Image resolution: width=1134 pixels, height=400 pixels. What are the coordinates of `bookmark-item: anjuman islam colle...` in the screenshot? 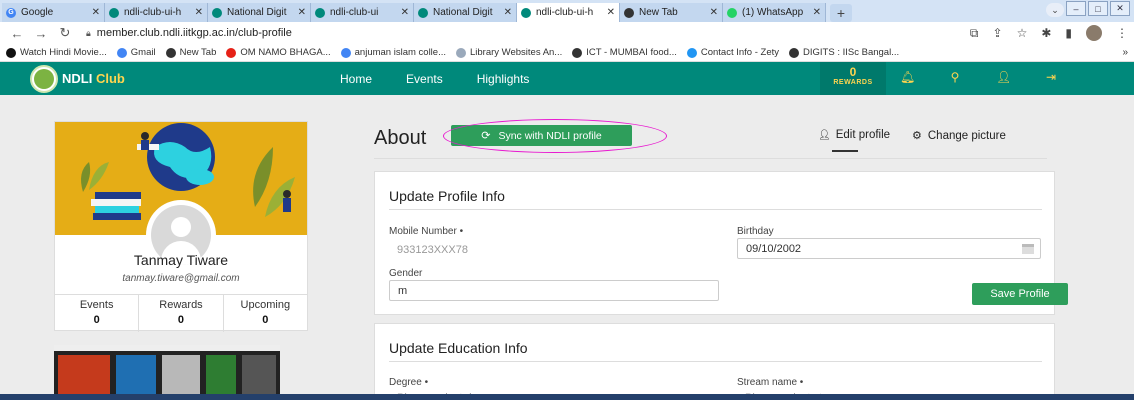 It's located at (393, 52).